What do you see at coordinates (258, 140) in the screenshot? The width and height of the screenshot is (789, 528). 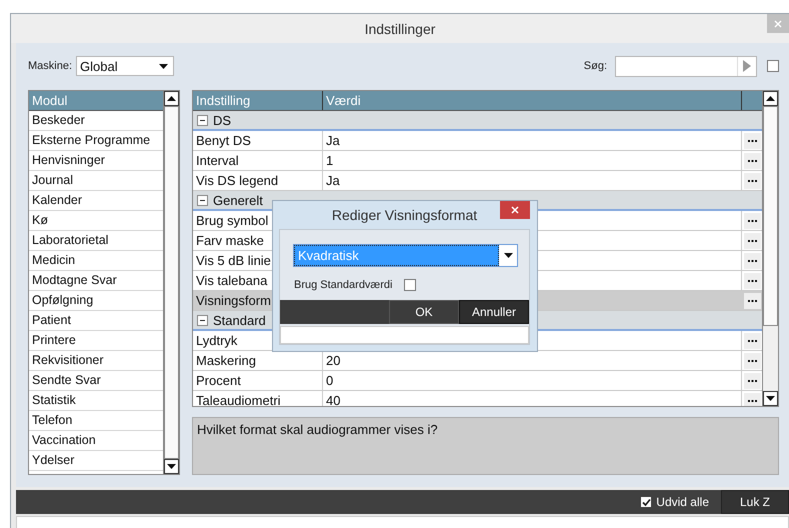 I see `setting-name: Benyt DS` at bounding box center [258, 140].